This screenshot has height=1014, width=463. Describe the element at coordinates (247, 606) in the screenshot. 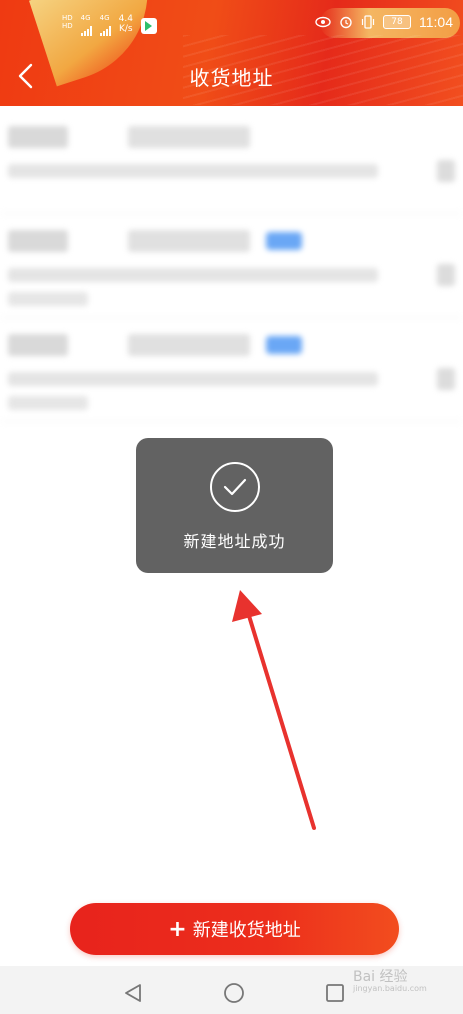

I see `arrow-head` at that location.